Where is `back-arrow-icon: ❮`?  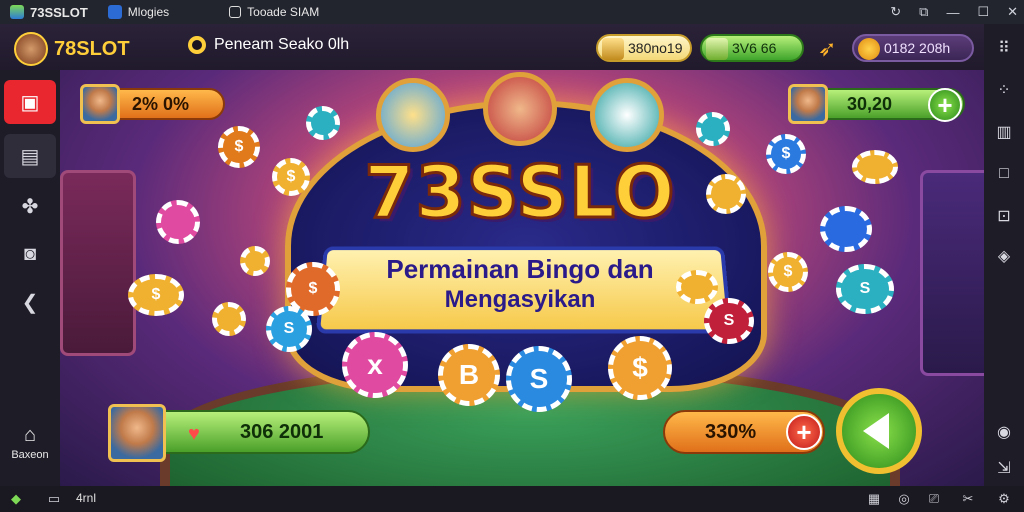
back-arrow-icon: ❮ is located at coordinates (30, 302).